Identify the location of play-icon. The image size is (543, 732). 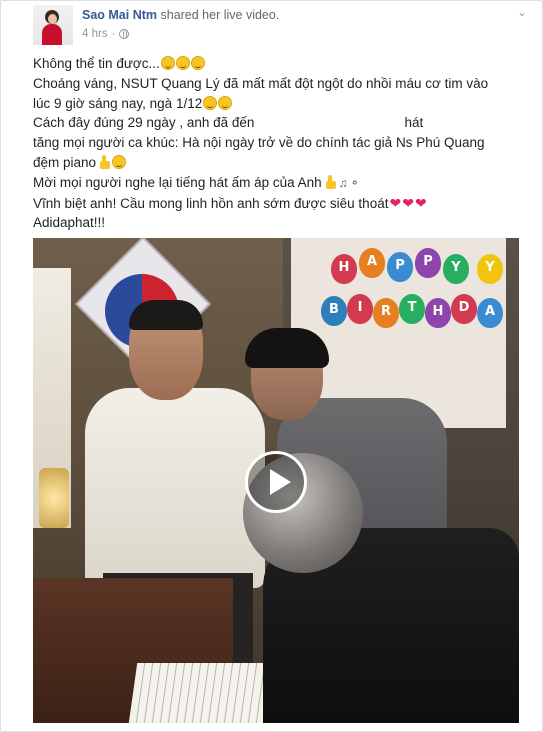
(276, 482).